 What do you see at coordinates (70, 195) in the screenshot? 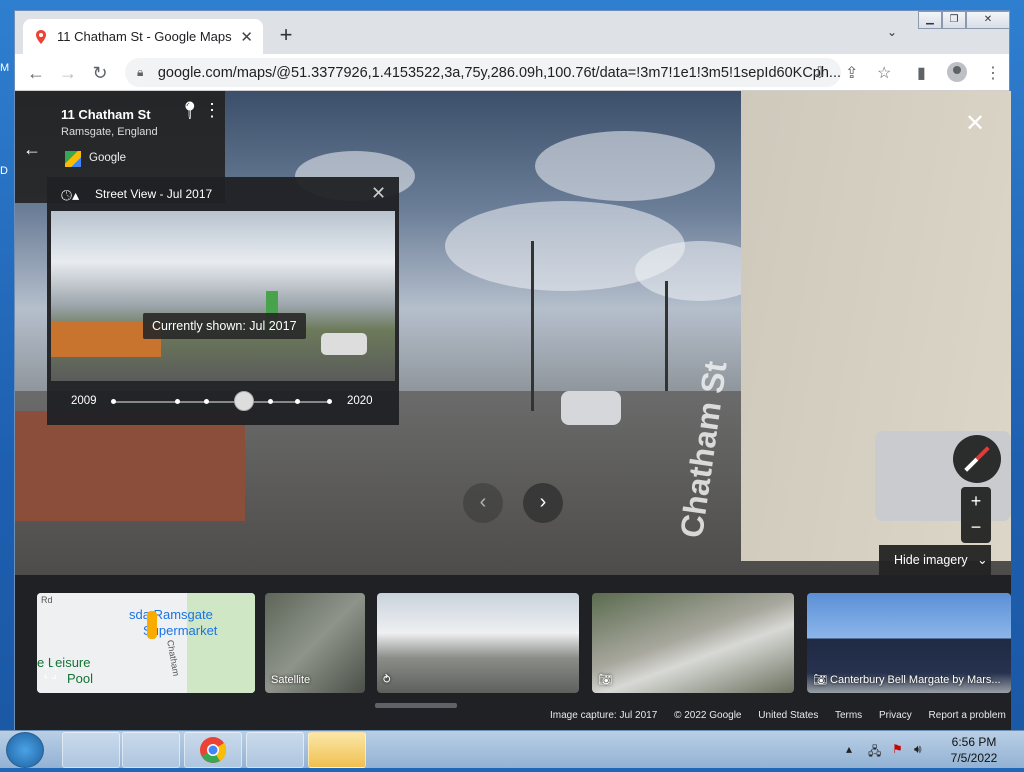
I see `history-clock-icon: 🕓︎▴` at bounding box center [70, 195].